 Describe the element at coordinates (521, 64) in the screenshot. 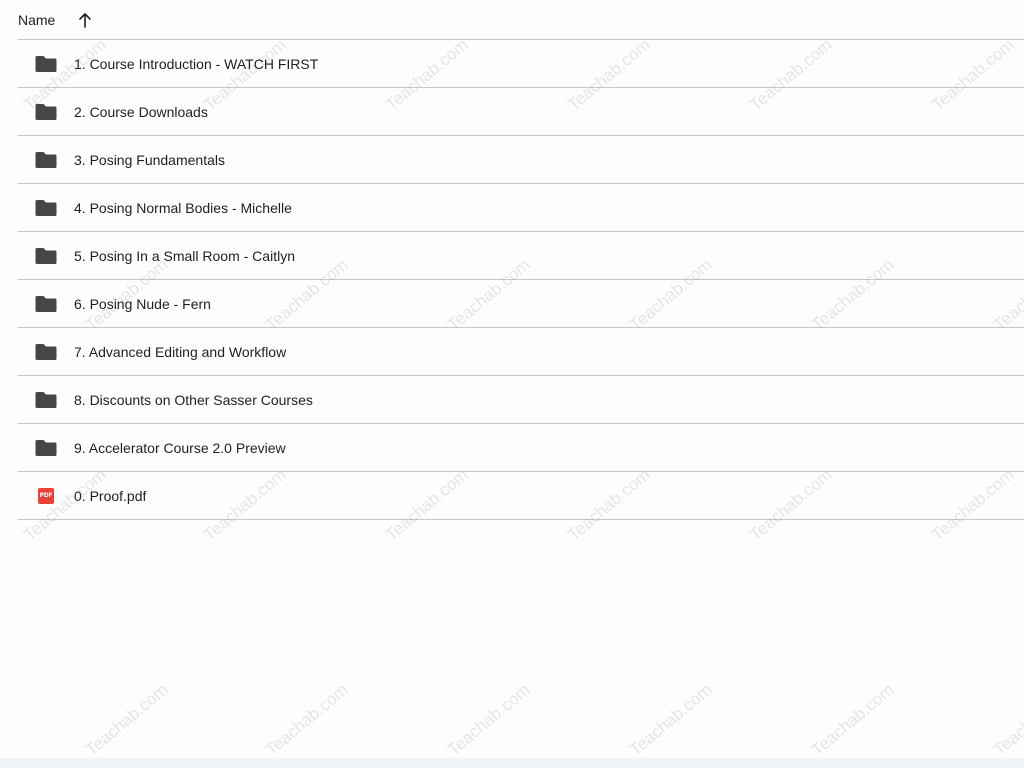

I see `file-row: 1. Course Introduction - WATCH FIRST` at that location.